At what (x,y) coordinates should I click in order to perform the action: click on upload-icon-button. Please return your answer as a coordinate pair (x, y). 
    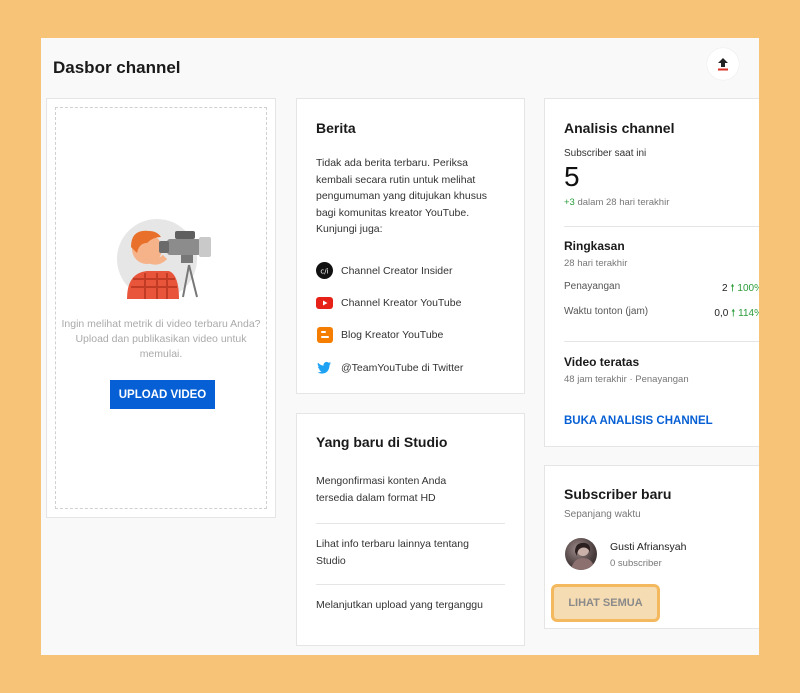
    Looking at the image, I should click on (723, 64).